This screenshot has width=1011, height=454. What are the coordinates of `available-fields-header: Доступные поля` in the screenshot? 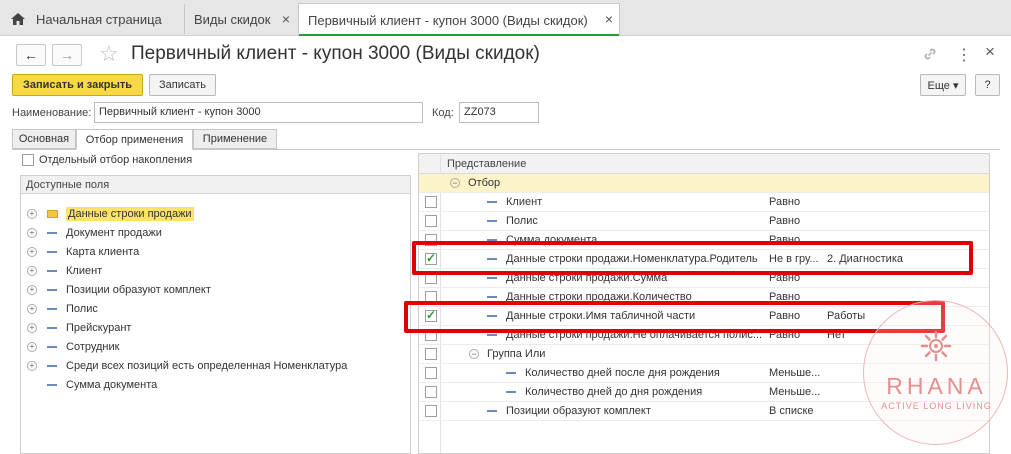 It's located at (215, 185).